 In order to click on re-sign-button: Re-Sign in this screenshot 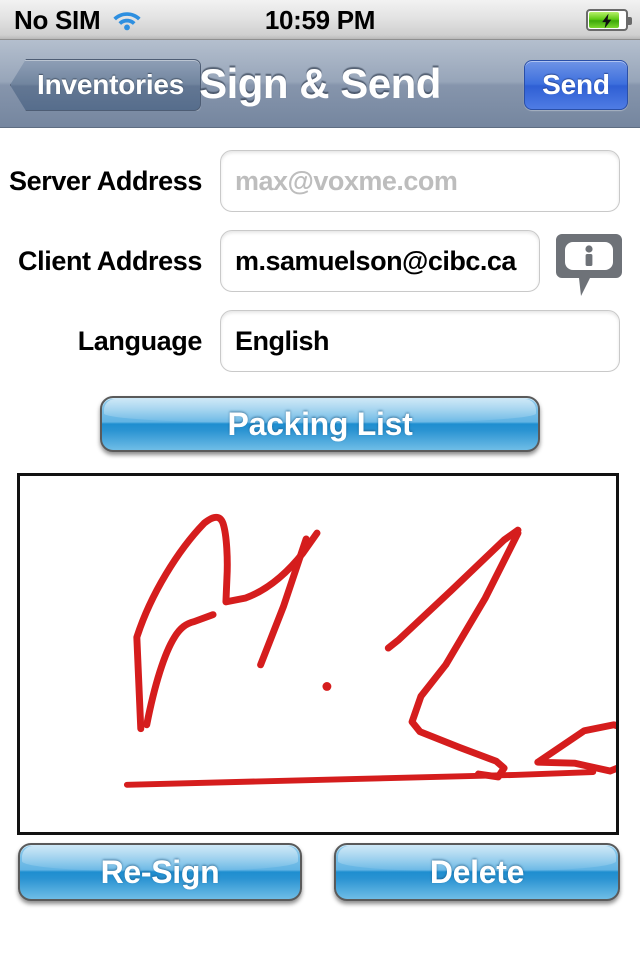, I will do `click(160, 872)`.